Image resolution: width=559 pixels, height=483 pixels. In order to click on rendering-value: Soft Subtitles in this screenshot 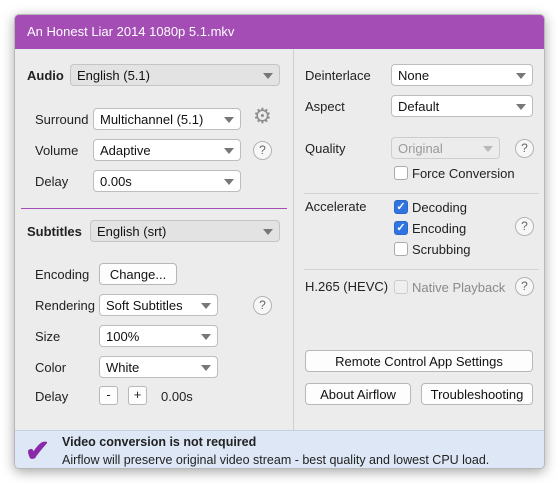, I will do `click(144, 305)`.